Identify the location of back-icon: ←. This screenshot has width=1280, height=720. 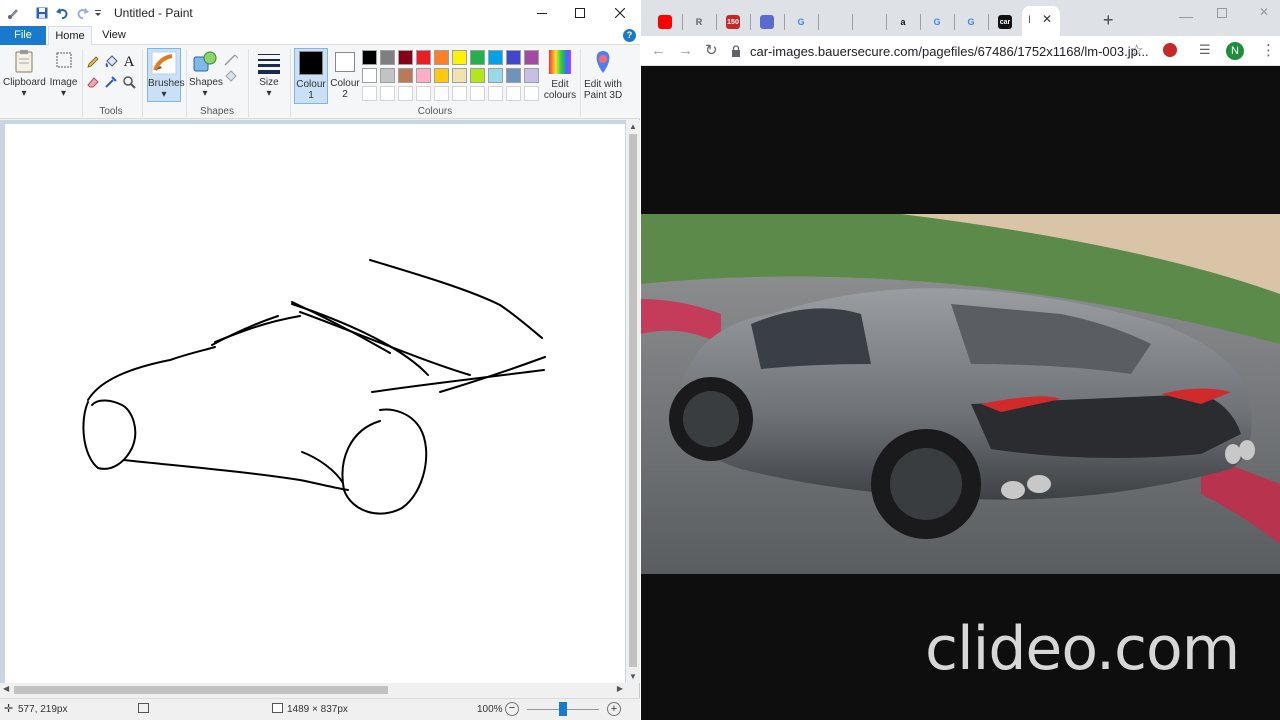
(658, 50).